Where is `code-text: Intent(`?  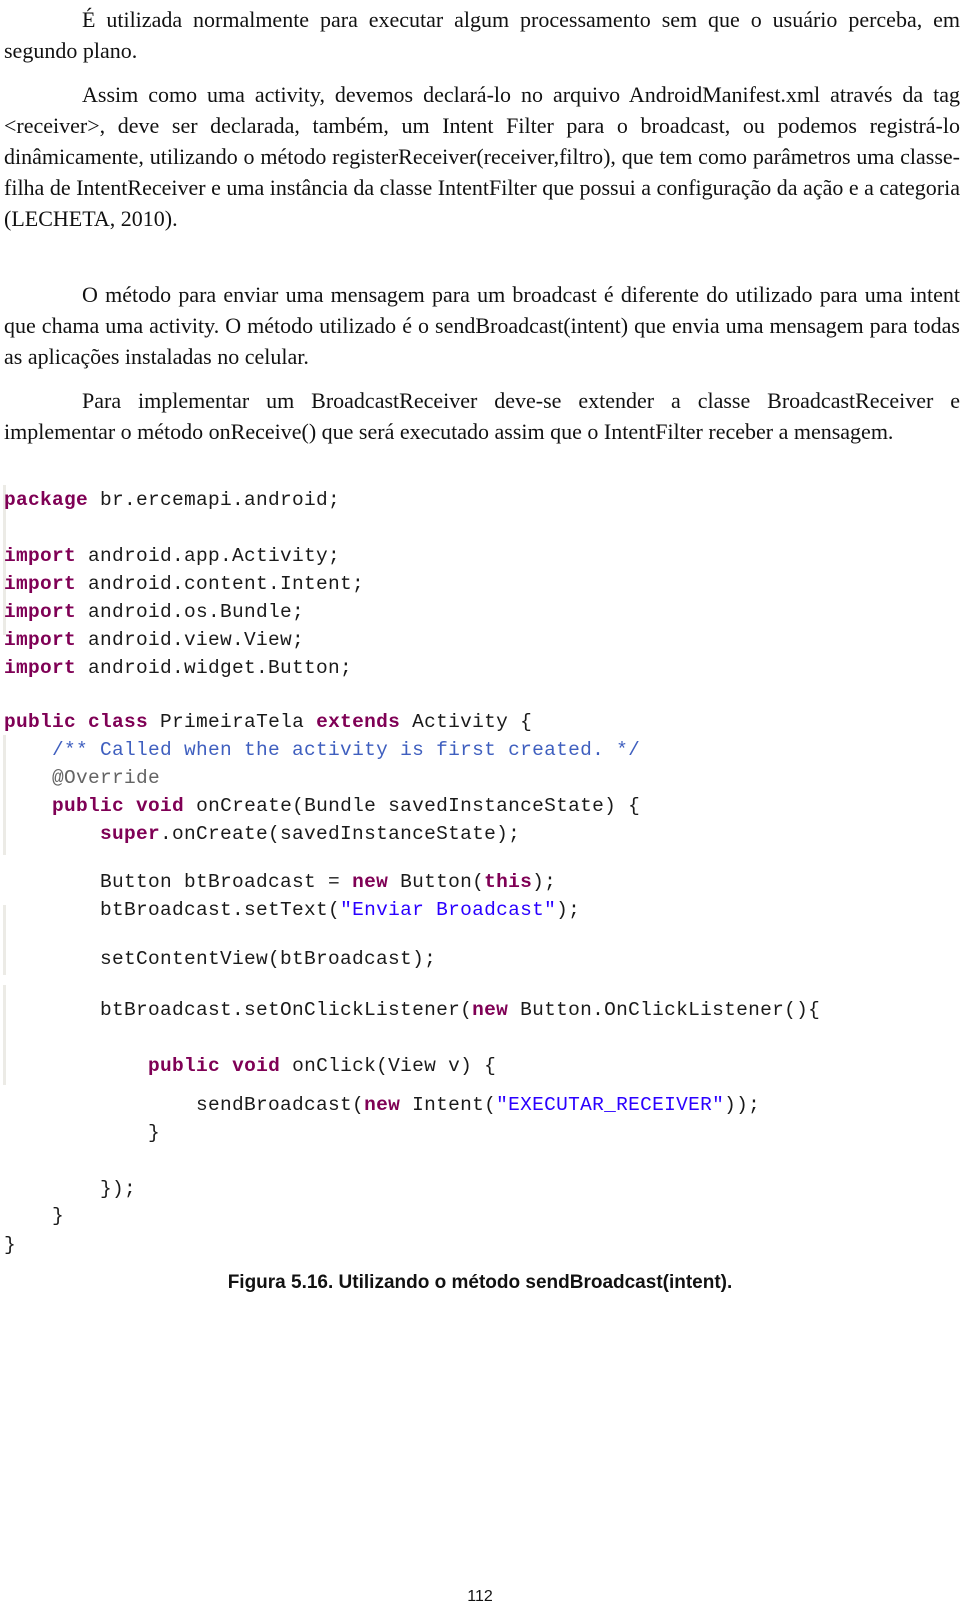 code-text: Intent( is located at coordinates (448, 1105).